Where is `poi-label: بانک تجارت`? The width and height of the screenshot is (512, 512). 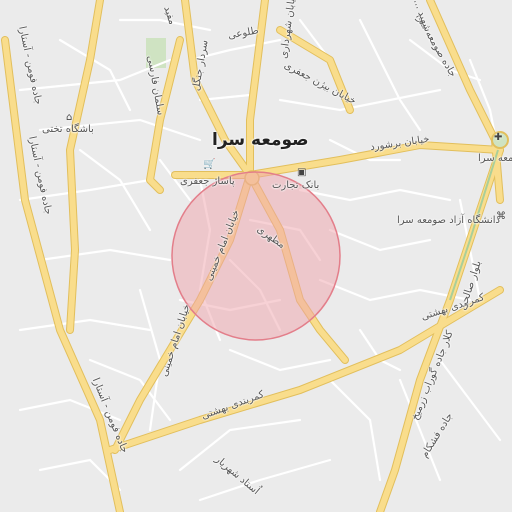
poi-label: بانک تجارت is located at coordinates (296, 185).